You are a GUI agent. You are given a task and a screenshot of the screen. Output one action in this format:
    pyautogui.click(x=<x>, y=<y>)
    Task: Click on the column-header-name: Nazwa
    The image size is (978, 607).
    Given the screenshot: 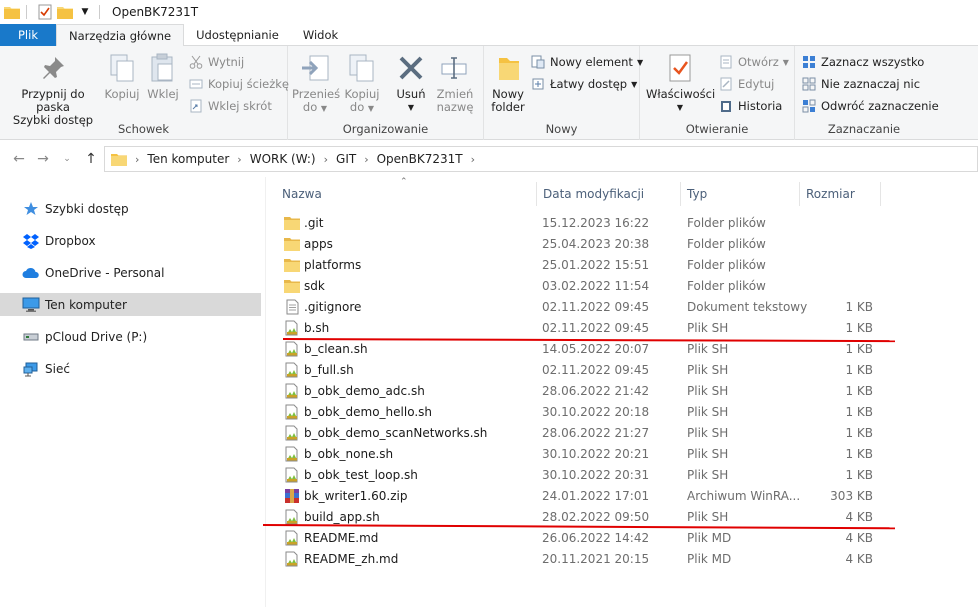 What is the action you would take?
    pyautogui.click(x=406, y=194)
    